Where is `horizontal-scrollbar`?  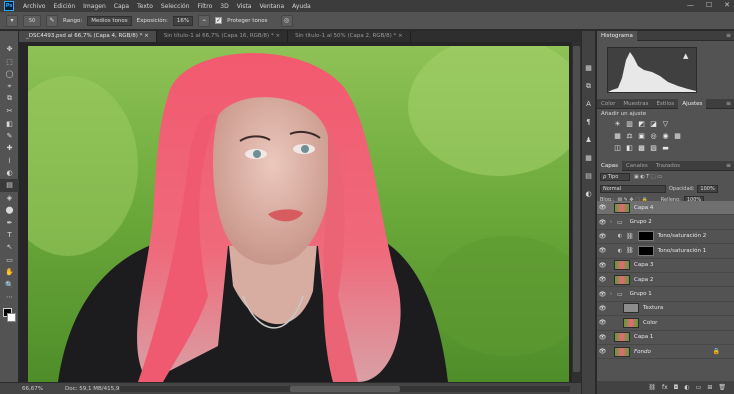
horizontal-scrollbar is located at coordinates (345, 389).